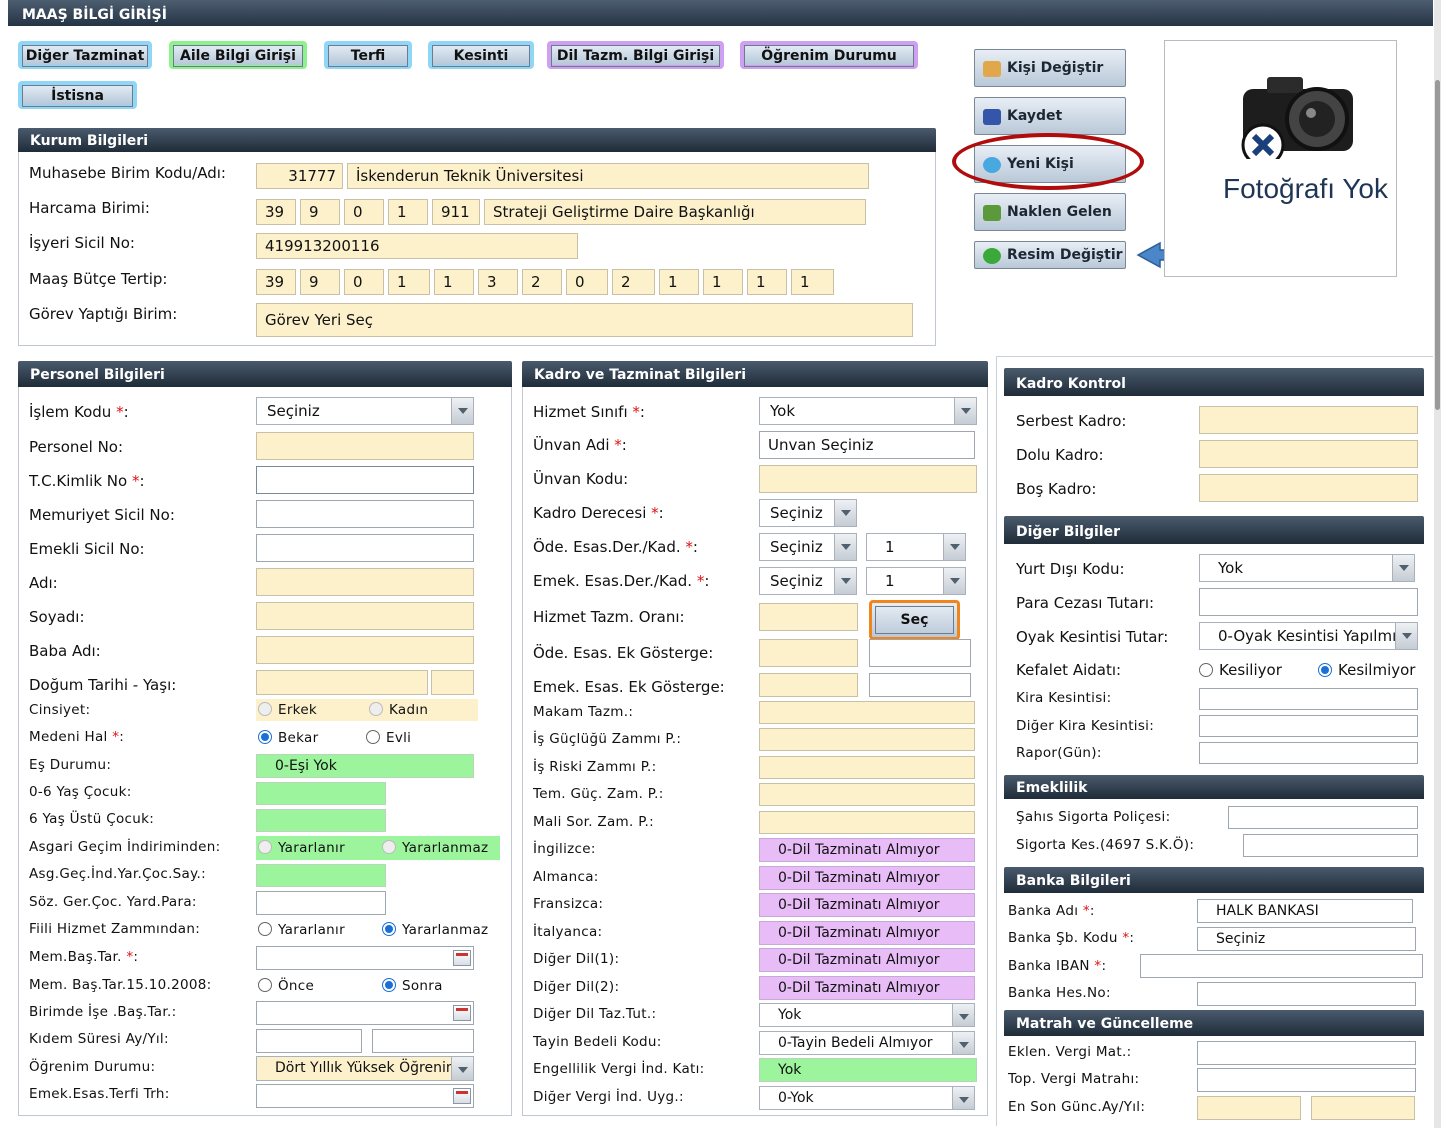 The height and width of the screenshot is (1128, 1441). What do you see at coordinates (417, 246) in the screenshot?
I see `isyeri-sicil-field: 419913200116` at bounding box center [417, 246].